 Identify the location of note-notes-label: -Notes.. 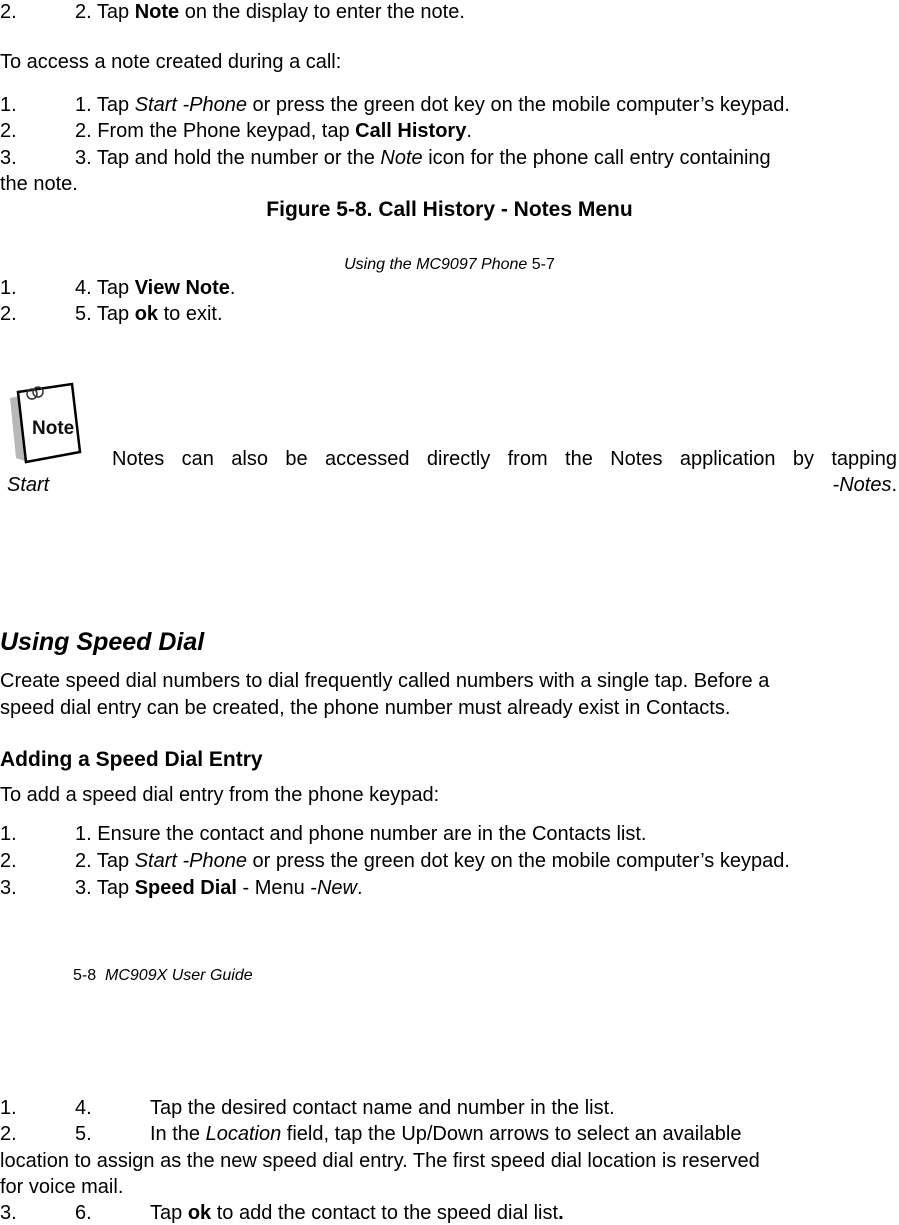
(865, 485).